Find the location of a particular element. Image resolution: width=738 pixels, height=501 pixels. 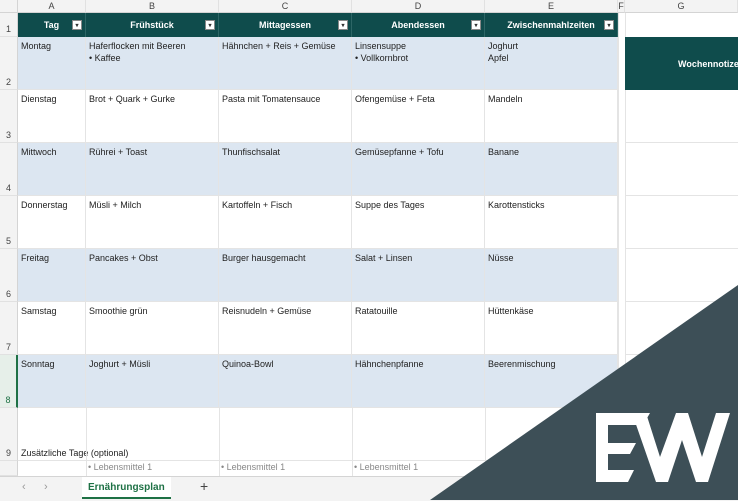

cell-breakfast: Müsli + Milch is located at coordinates (152, 222).